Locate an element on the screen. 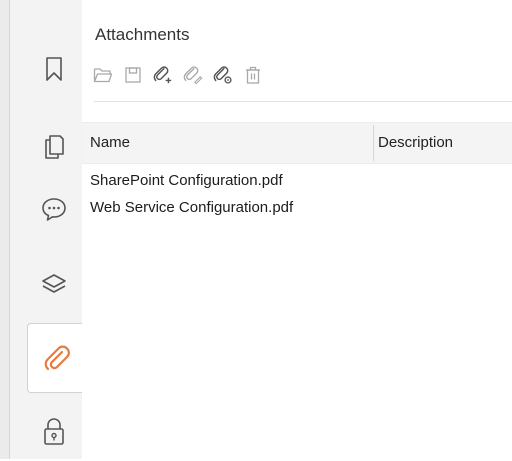  toolbar-divider is located at coordinates (303, 101).